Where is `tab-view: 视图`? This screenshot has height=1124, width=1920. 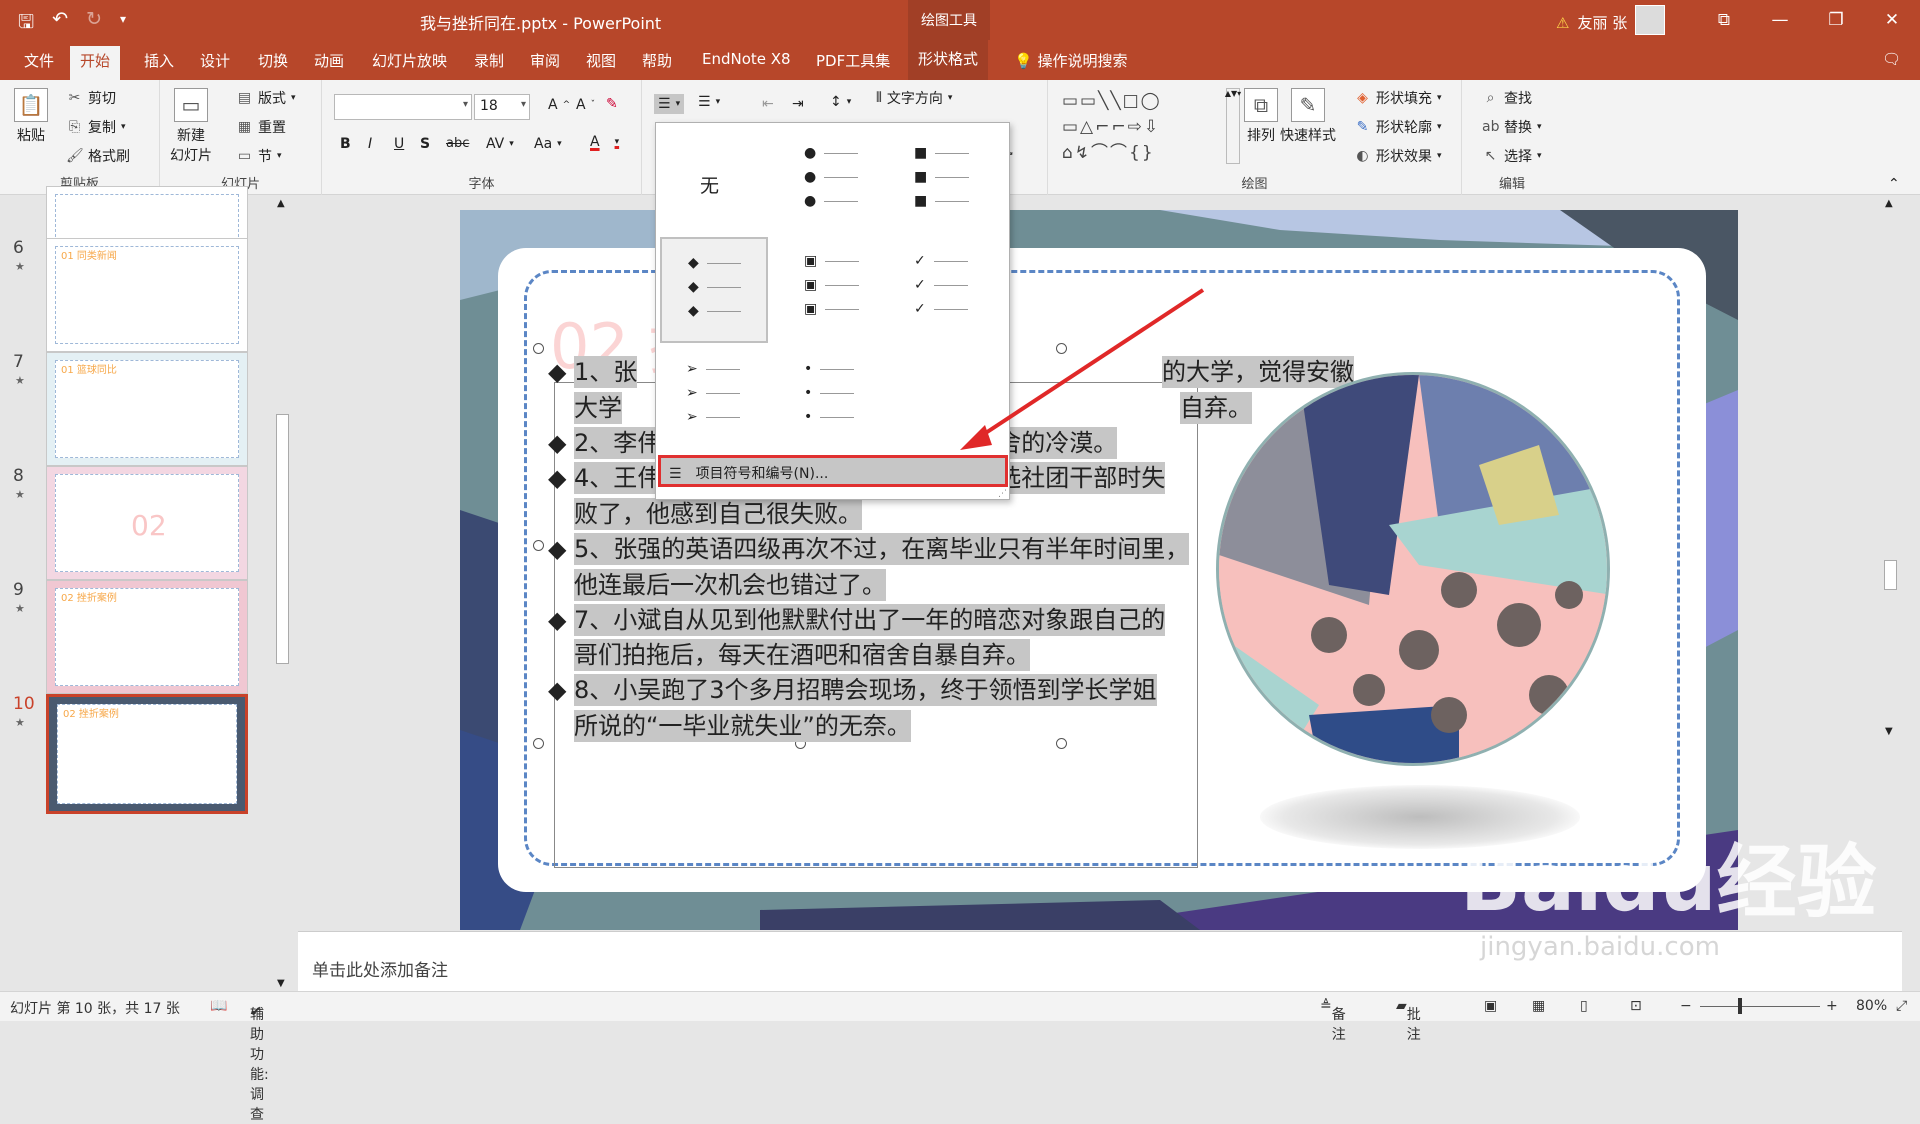
tab-view: 视图 is located at coordinates (601, 60).